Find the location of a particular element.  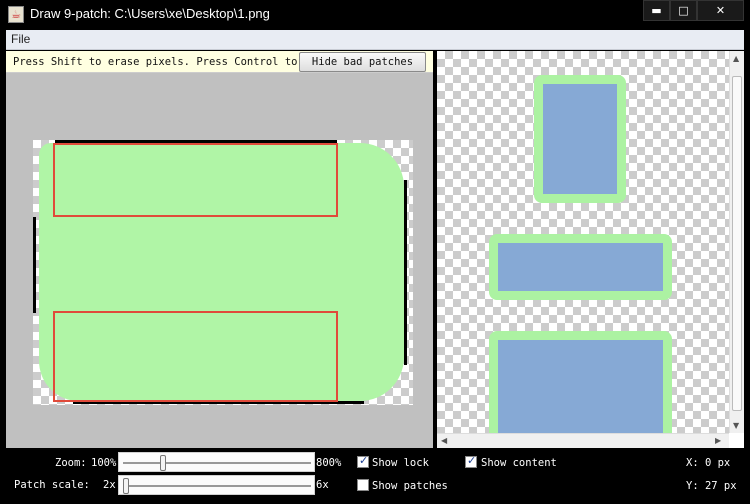

java-app-icon: ☕ is located at coordinates (16, 14).